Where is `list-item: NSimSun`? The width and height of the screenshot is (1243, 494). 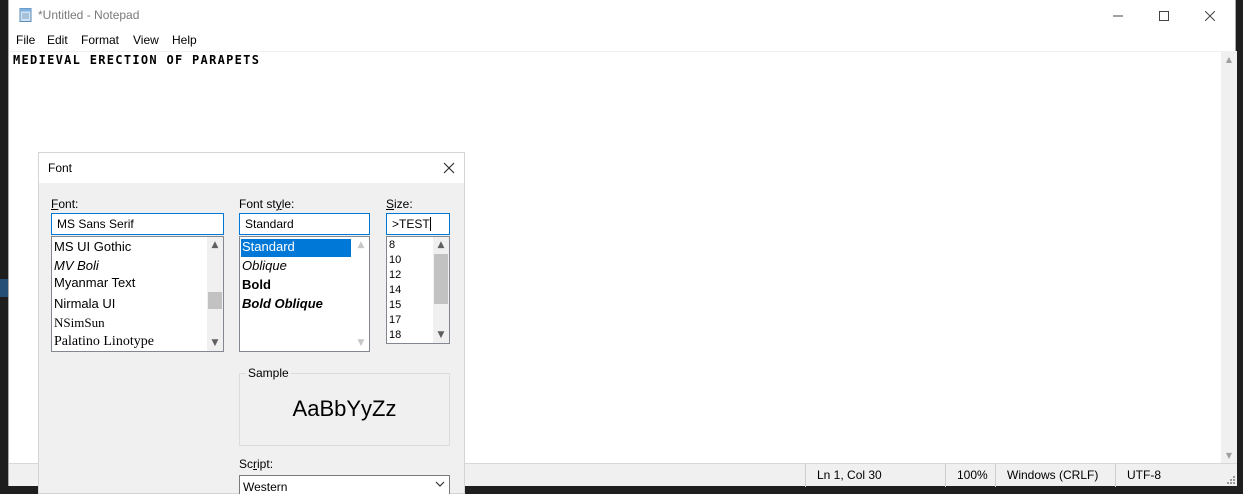
list-item: NSimSun is located at coordinates (79, 323).